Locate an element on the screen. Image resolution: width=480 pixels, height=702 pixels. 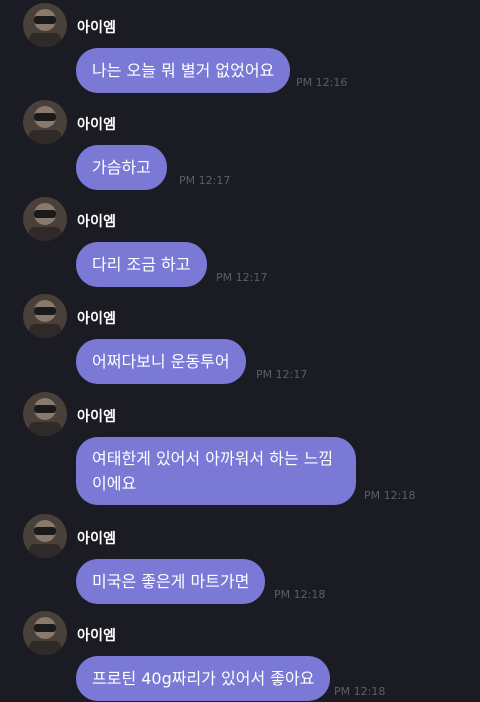
message-bubble: 다리 조금 하고 is located at coordinates (141, 264).